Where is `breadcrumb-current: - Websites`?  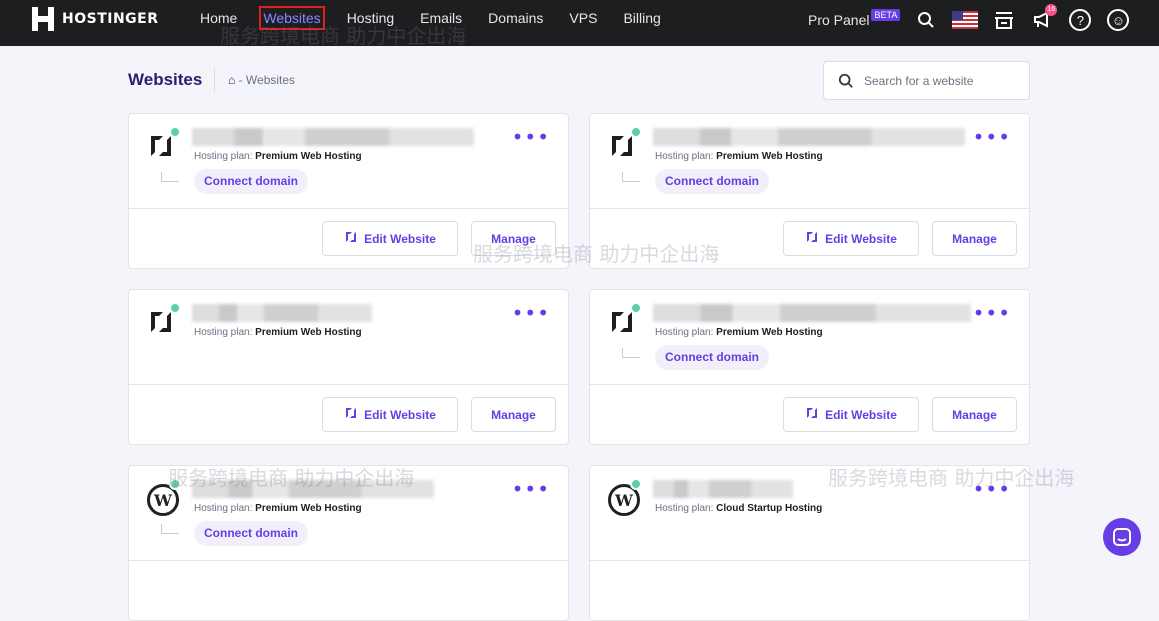
breadcrumb-current: - Websites is located at coordinates (267, 80).